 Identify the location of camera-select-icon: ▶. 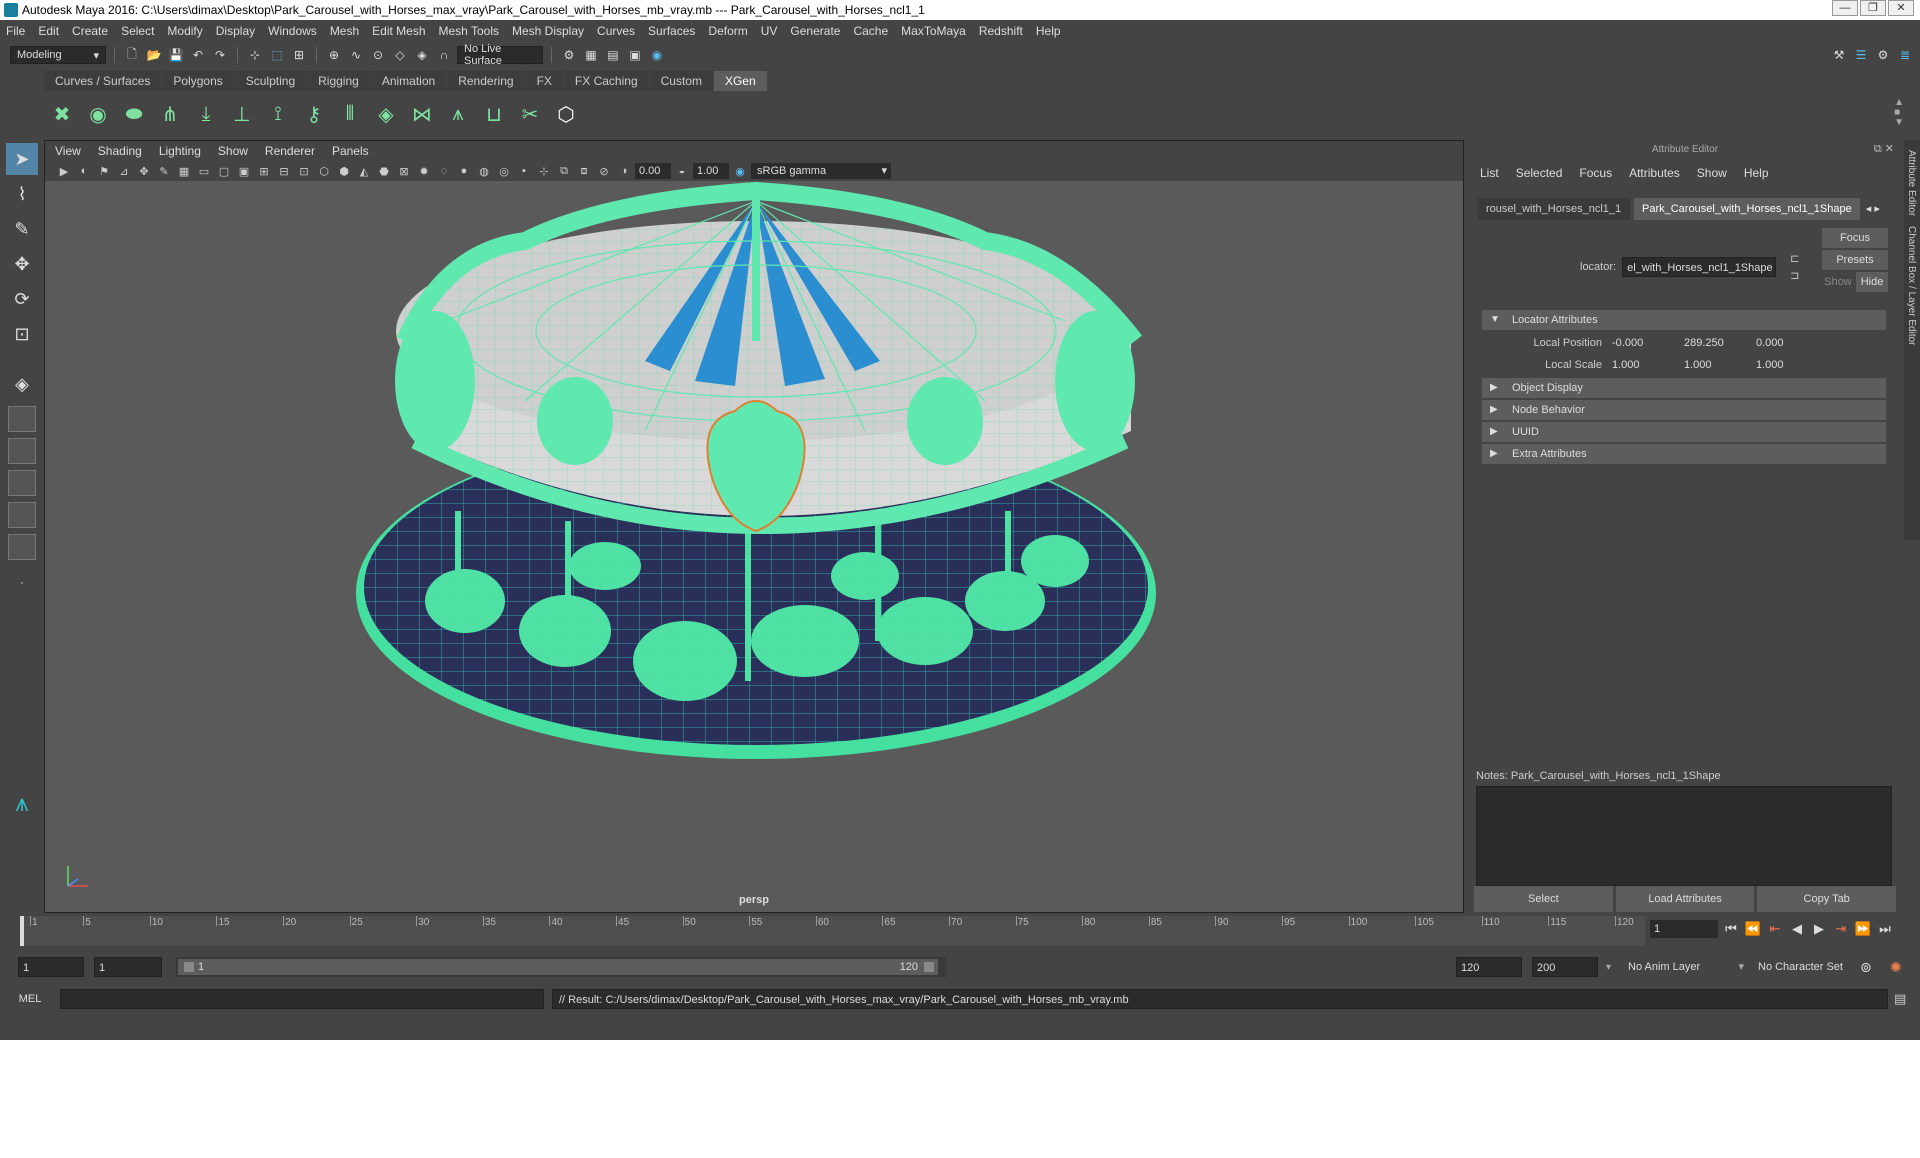
(64, 171).